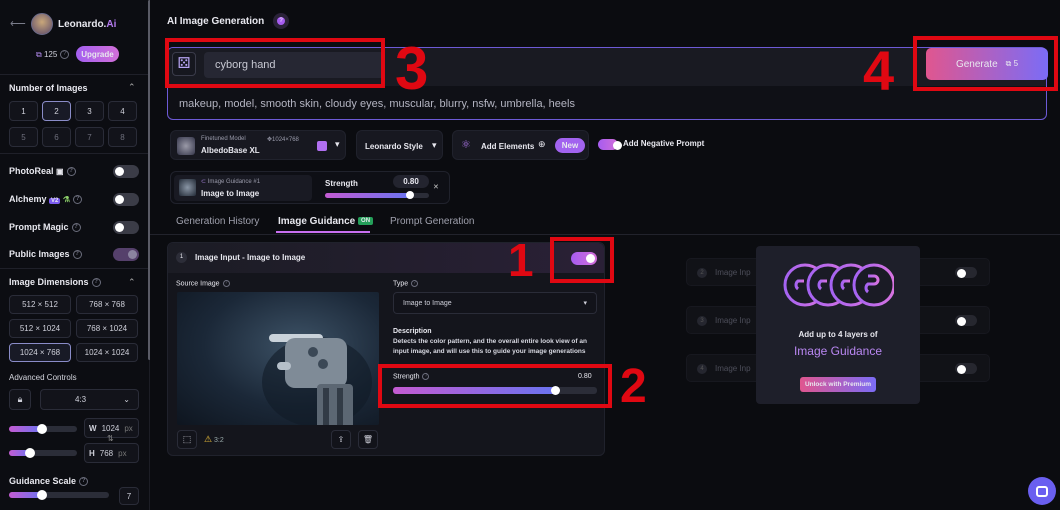 The width and height of the screenshot is (1060, 510). I want to click on guidance-value: 7, so click(129, 496).